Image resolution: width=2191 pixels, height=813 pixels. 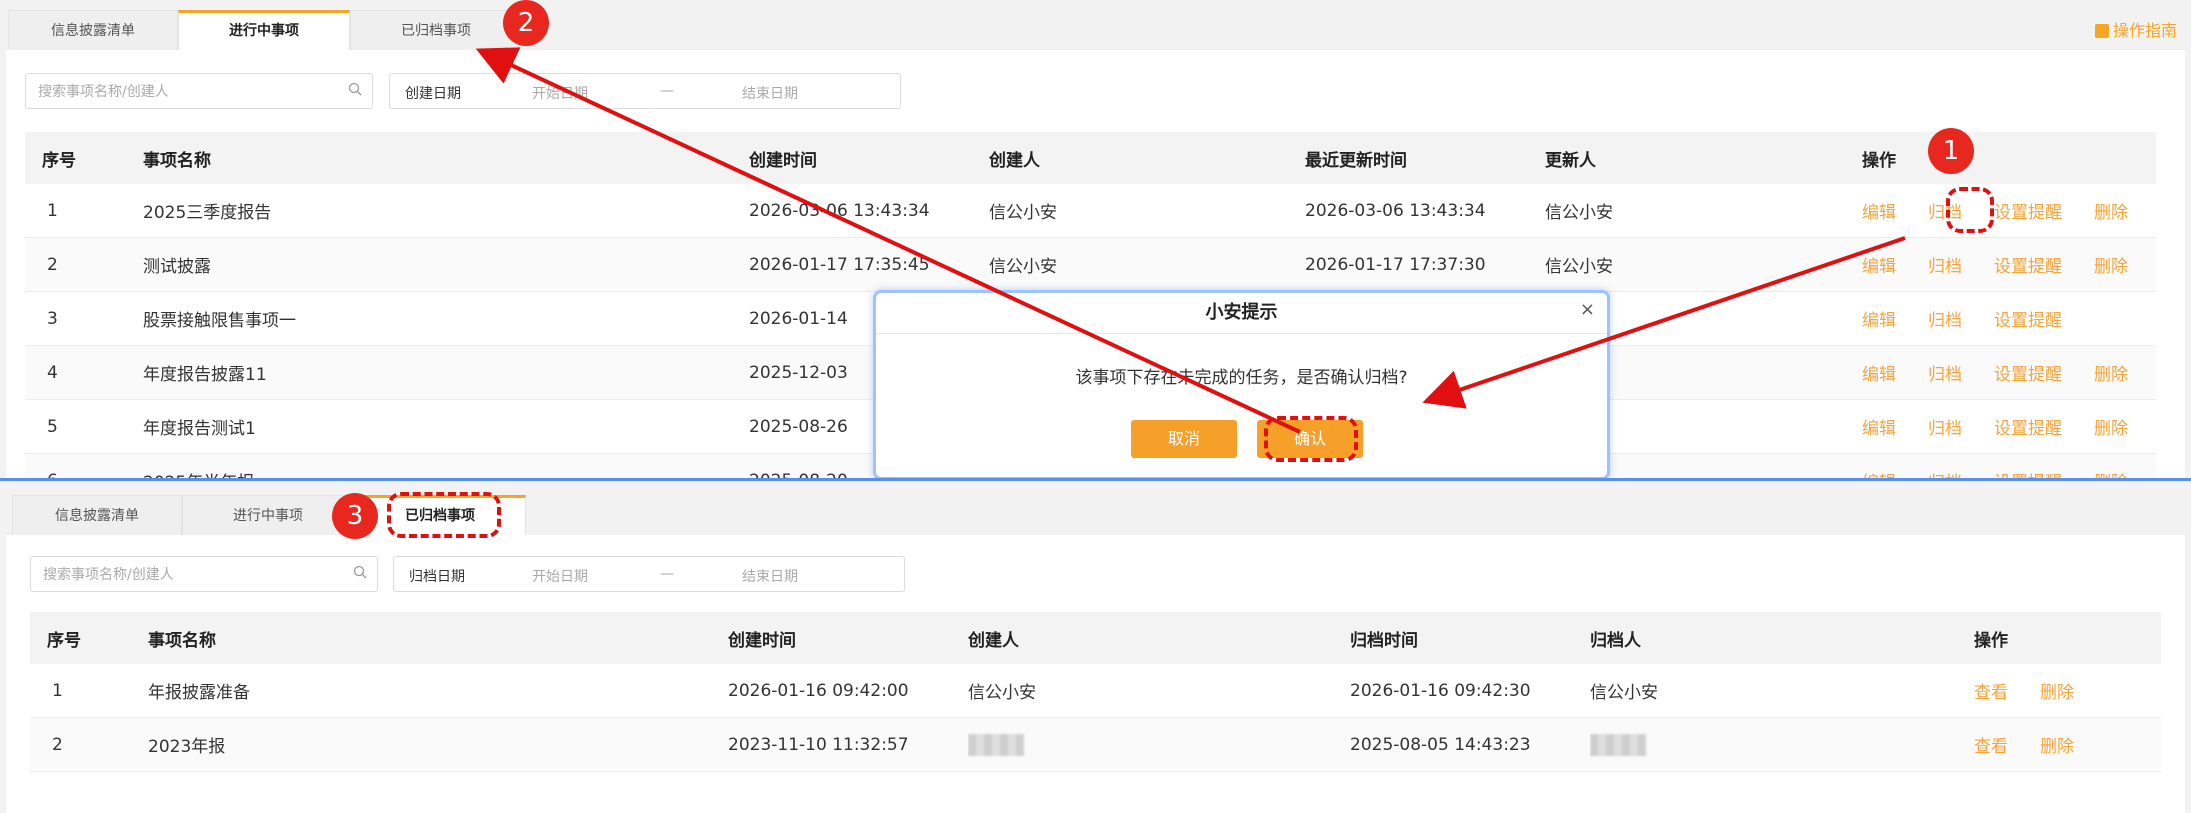 I want to click on row-no: 4, so click(x=84, y=372).